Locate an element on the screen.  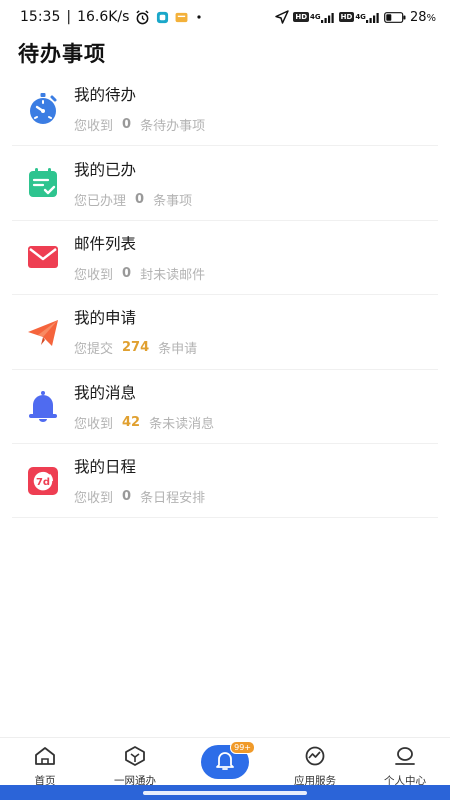
item-subtitle: 您收到 42 条未读消息 is located at coordinates (144, 423).